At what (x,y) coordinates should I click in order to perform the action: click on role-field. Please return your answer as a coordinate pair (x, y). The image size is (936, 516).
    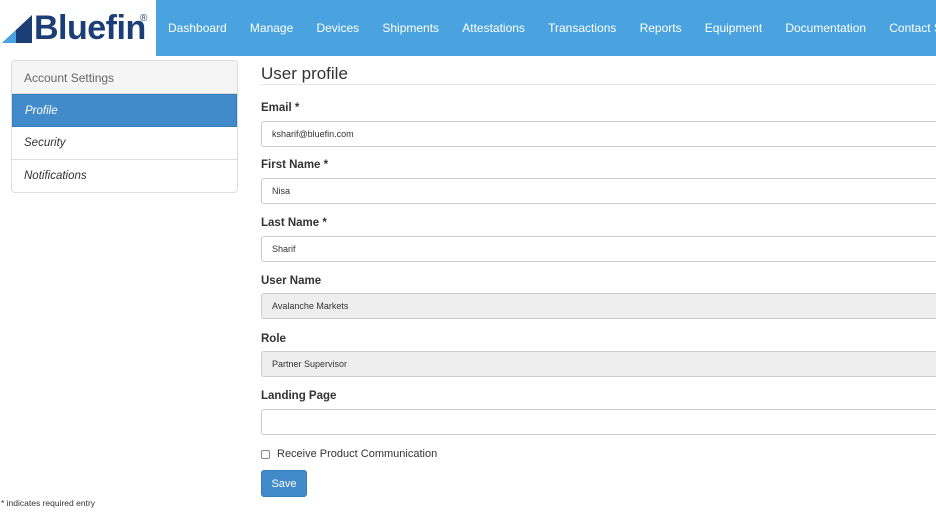
    Looking at the image, I should click on (598, 364).